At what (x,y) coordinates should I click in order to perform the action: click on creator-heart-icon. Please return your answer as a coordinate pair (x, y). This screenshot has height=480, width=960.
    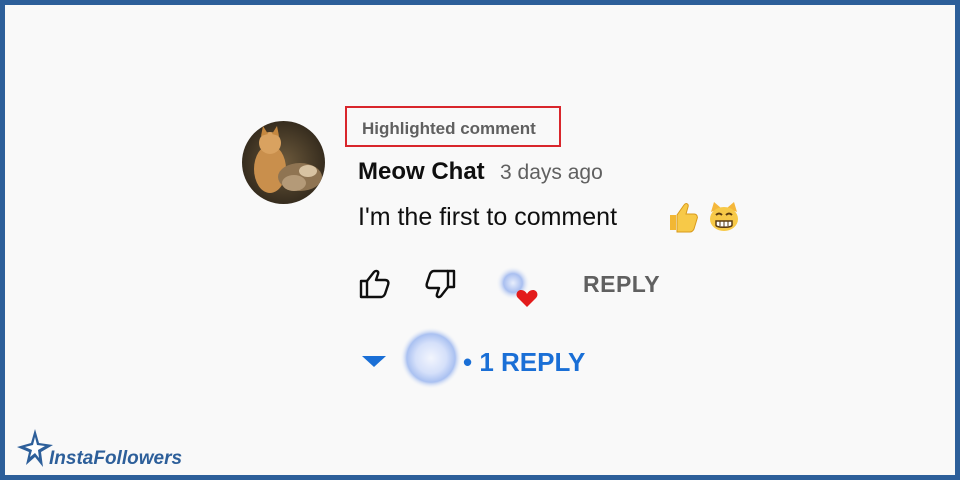
    Looking at the image, I should click on (517, 287).